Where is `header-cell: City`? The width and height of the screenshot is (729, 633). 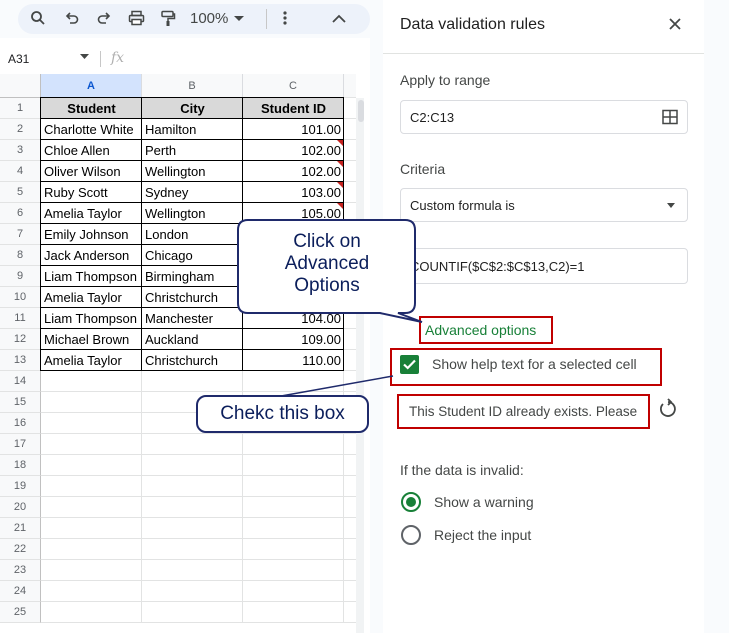
header-cell: City is located at coordinates (192, 108).